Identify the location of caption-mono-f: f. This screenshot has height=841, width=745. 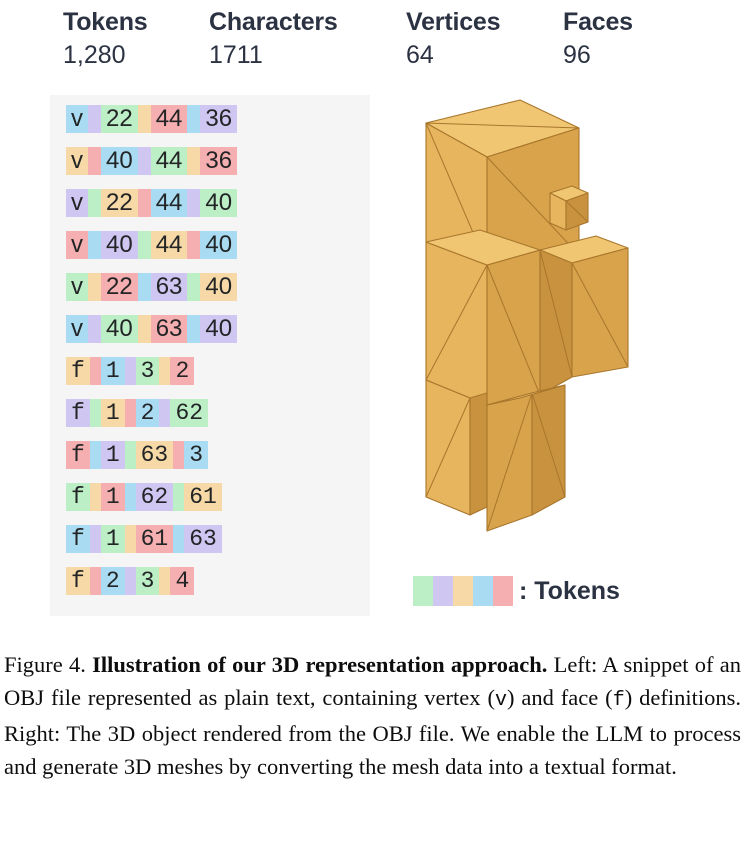
(618, 700).